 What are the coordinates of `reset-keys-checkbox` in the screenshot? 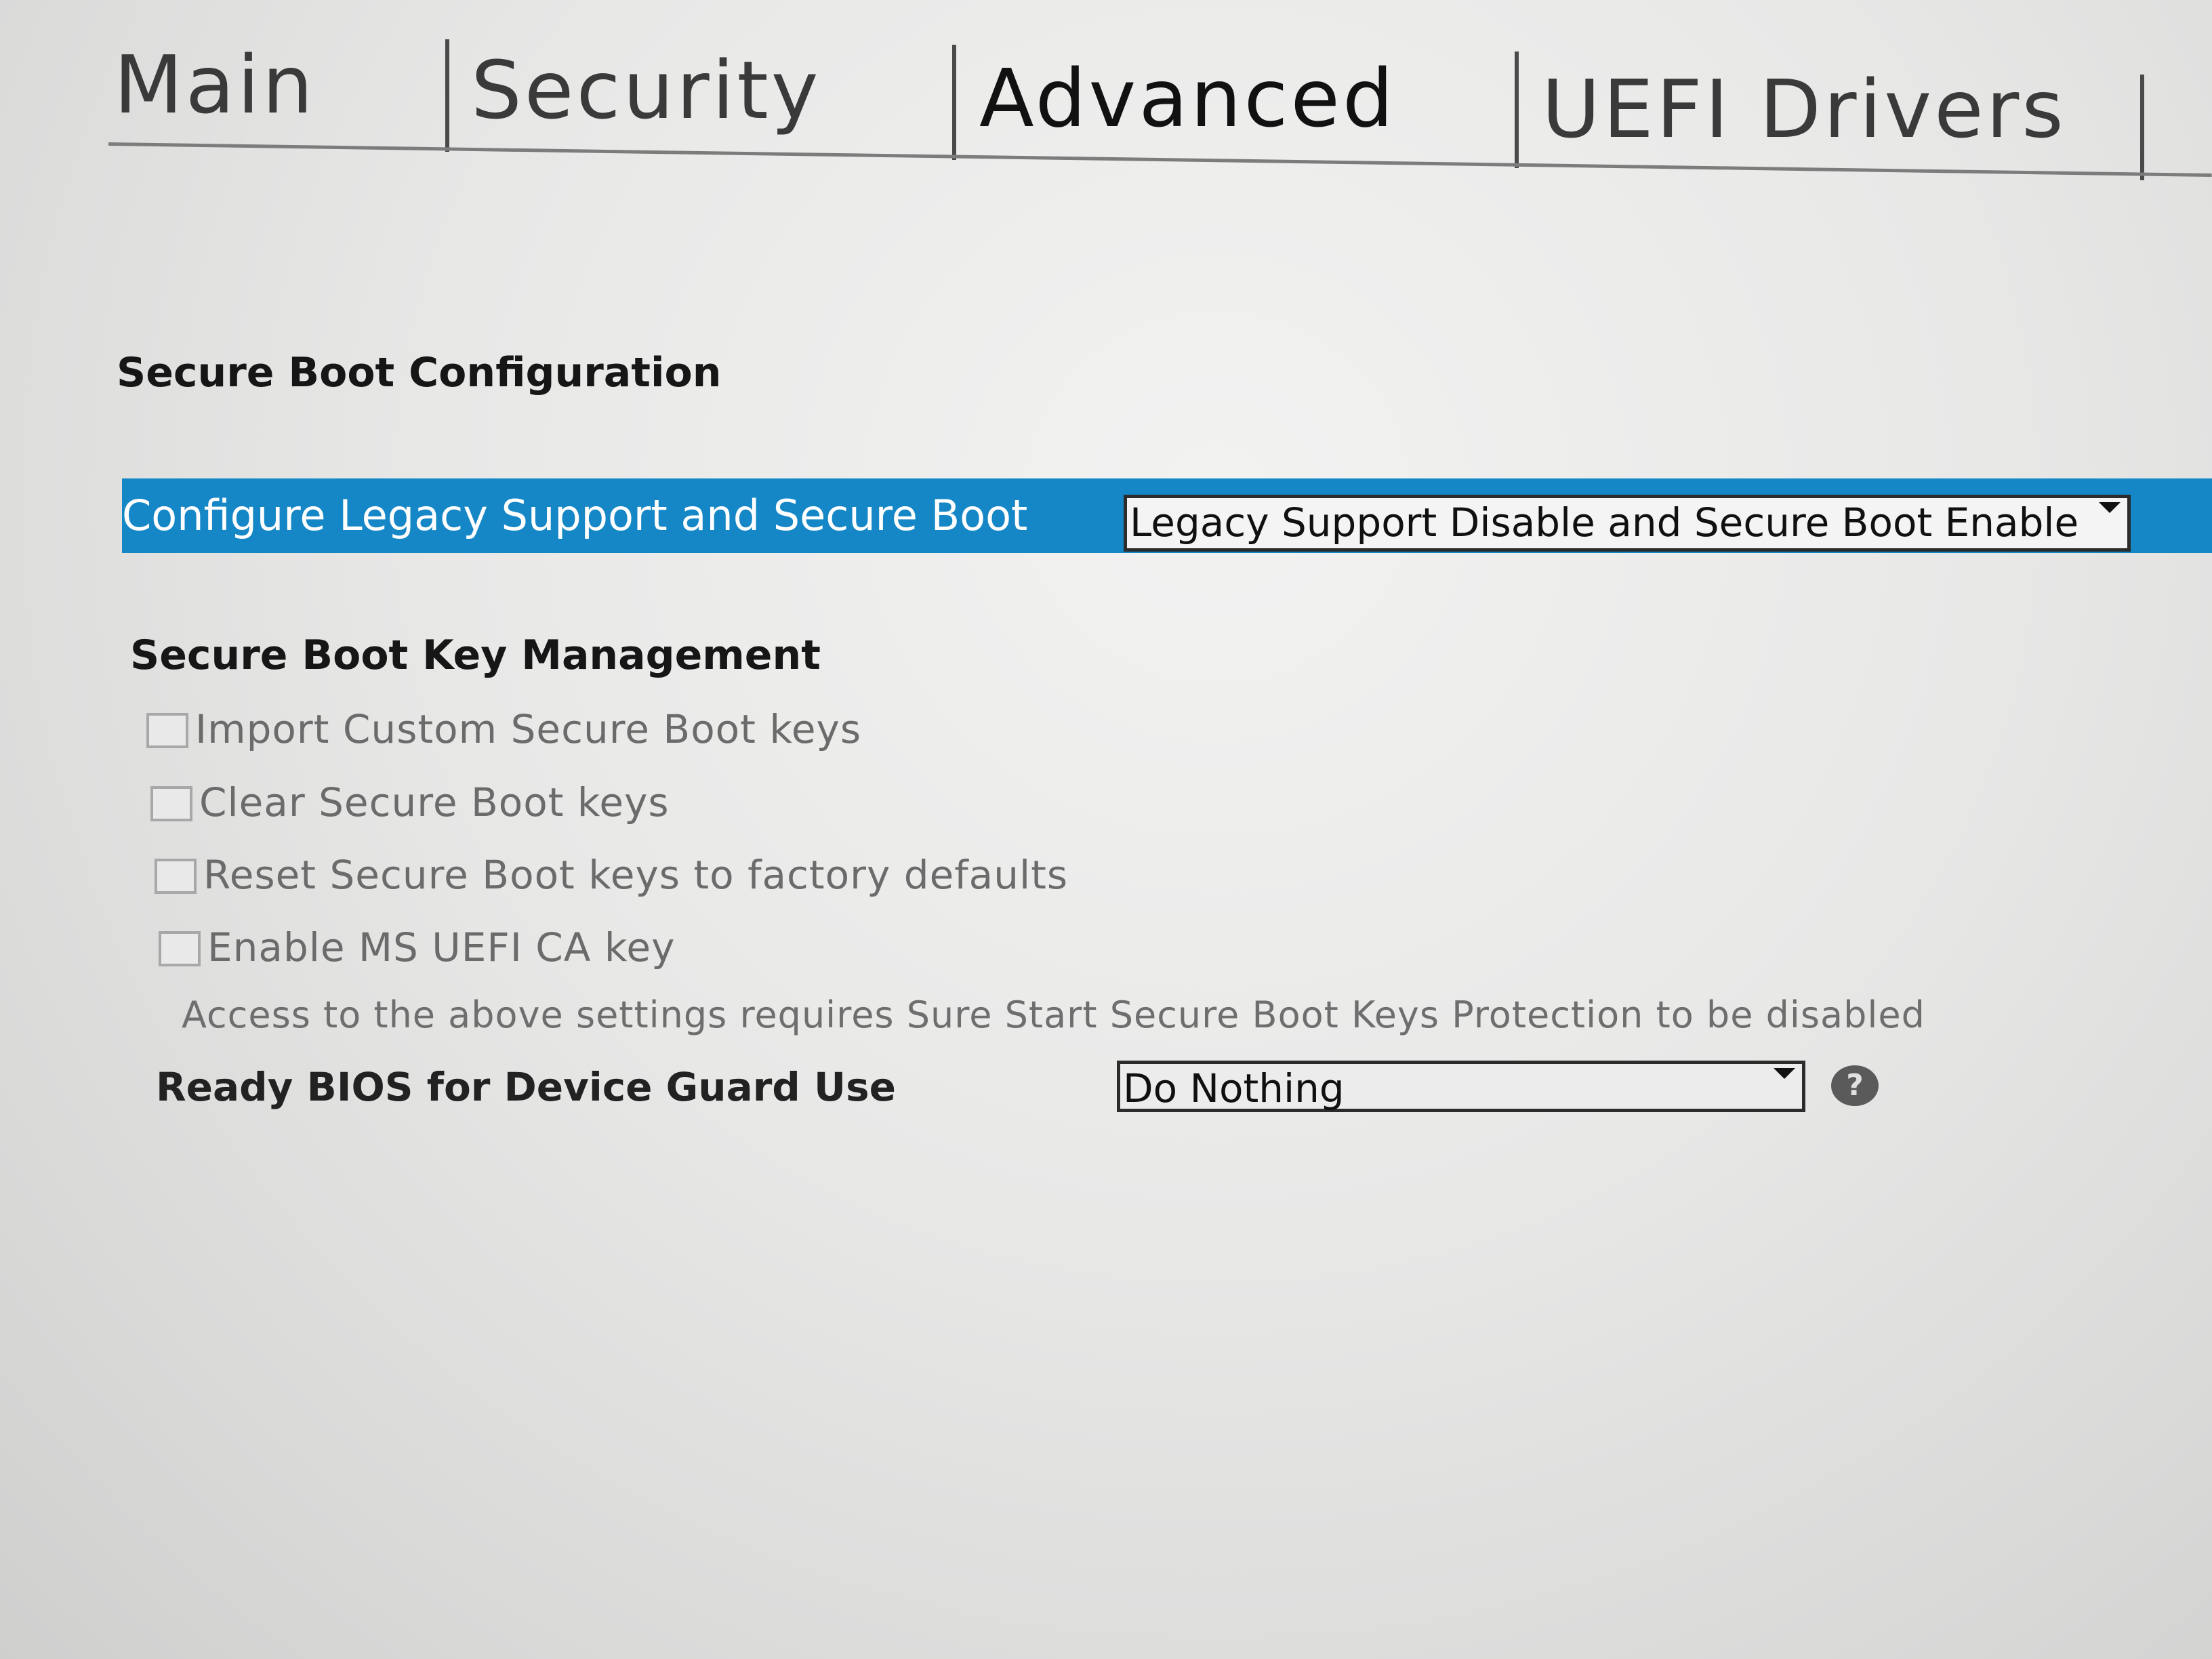 It's located at (176, 877).